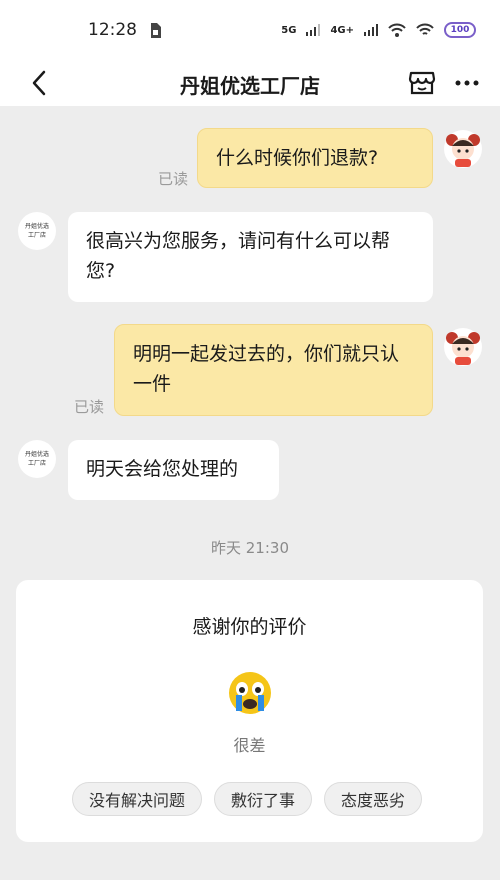 The width and height of the screenshot is (500, 880). I want to click on timestamp: 昨天 21:30, so click(250, 548).